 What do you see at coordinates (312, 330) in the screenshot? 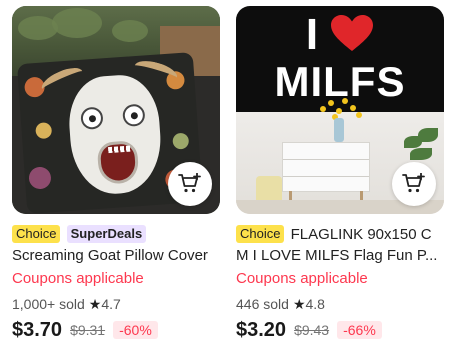
I see `original-price: $9.43` at bounding box center [312, 330].